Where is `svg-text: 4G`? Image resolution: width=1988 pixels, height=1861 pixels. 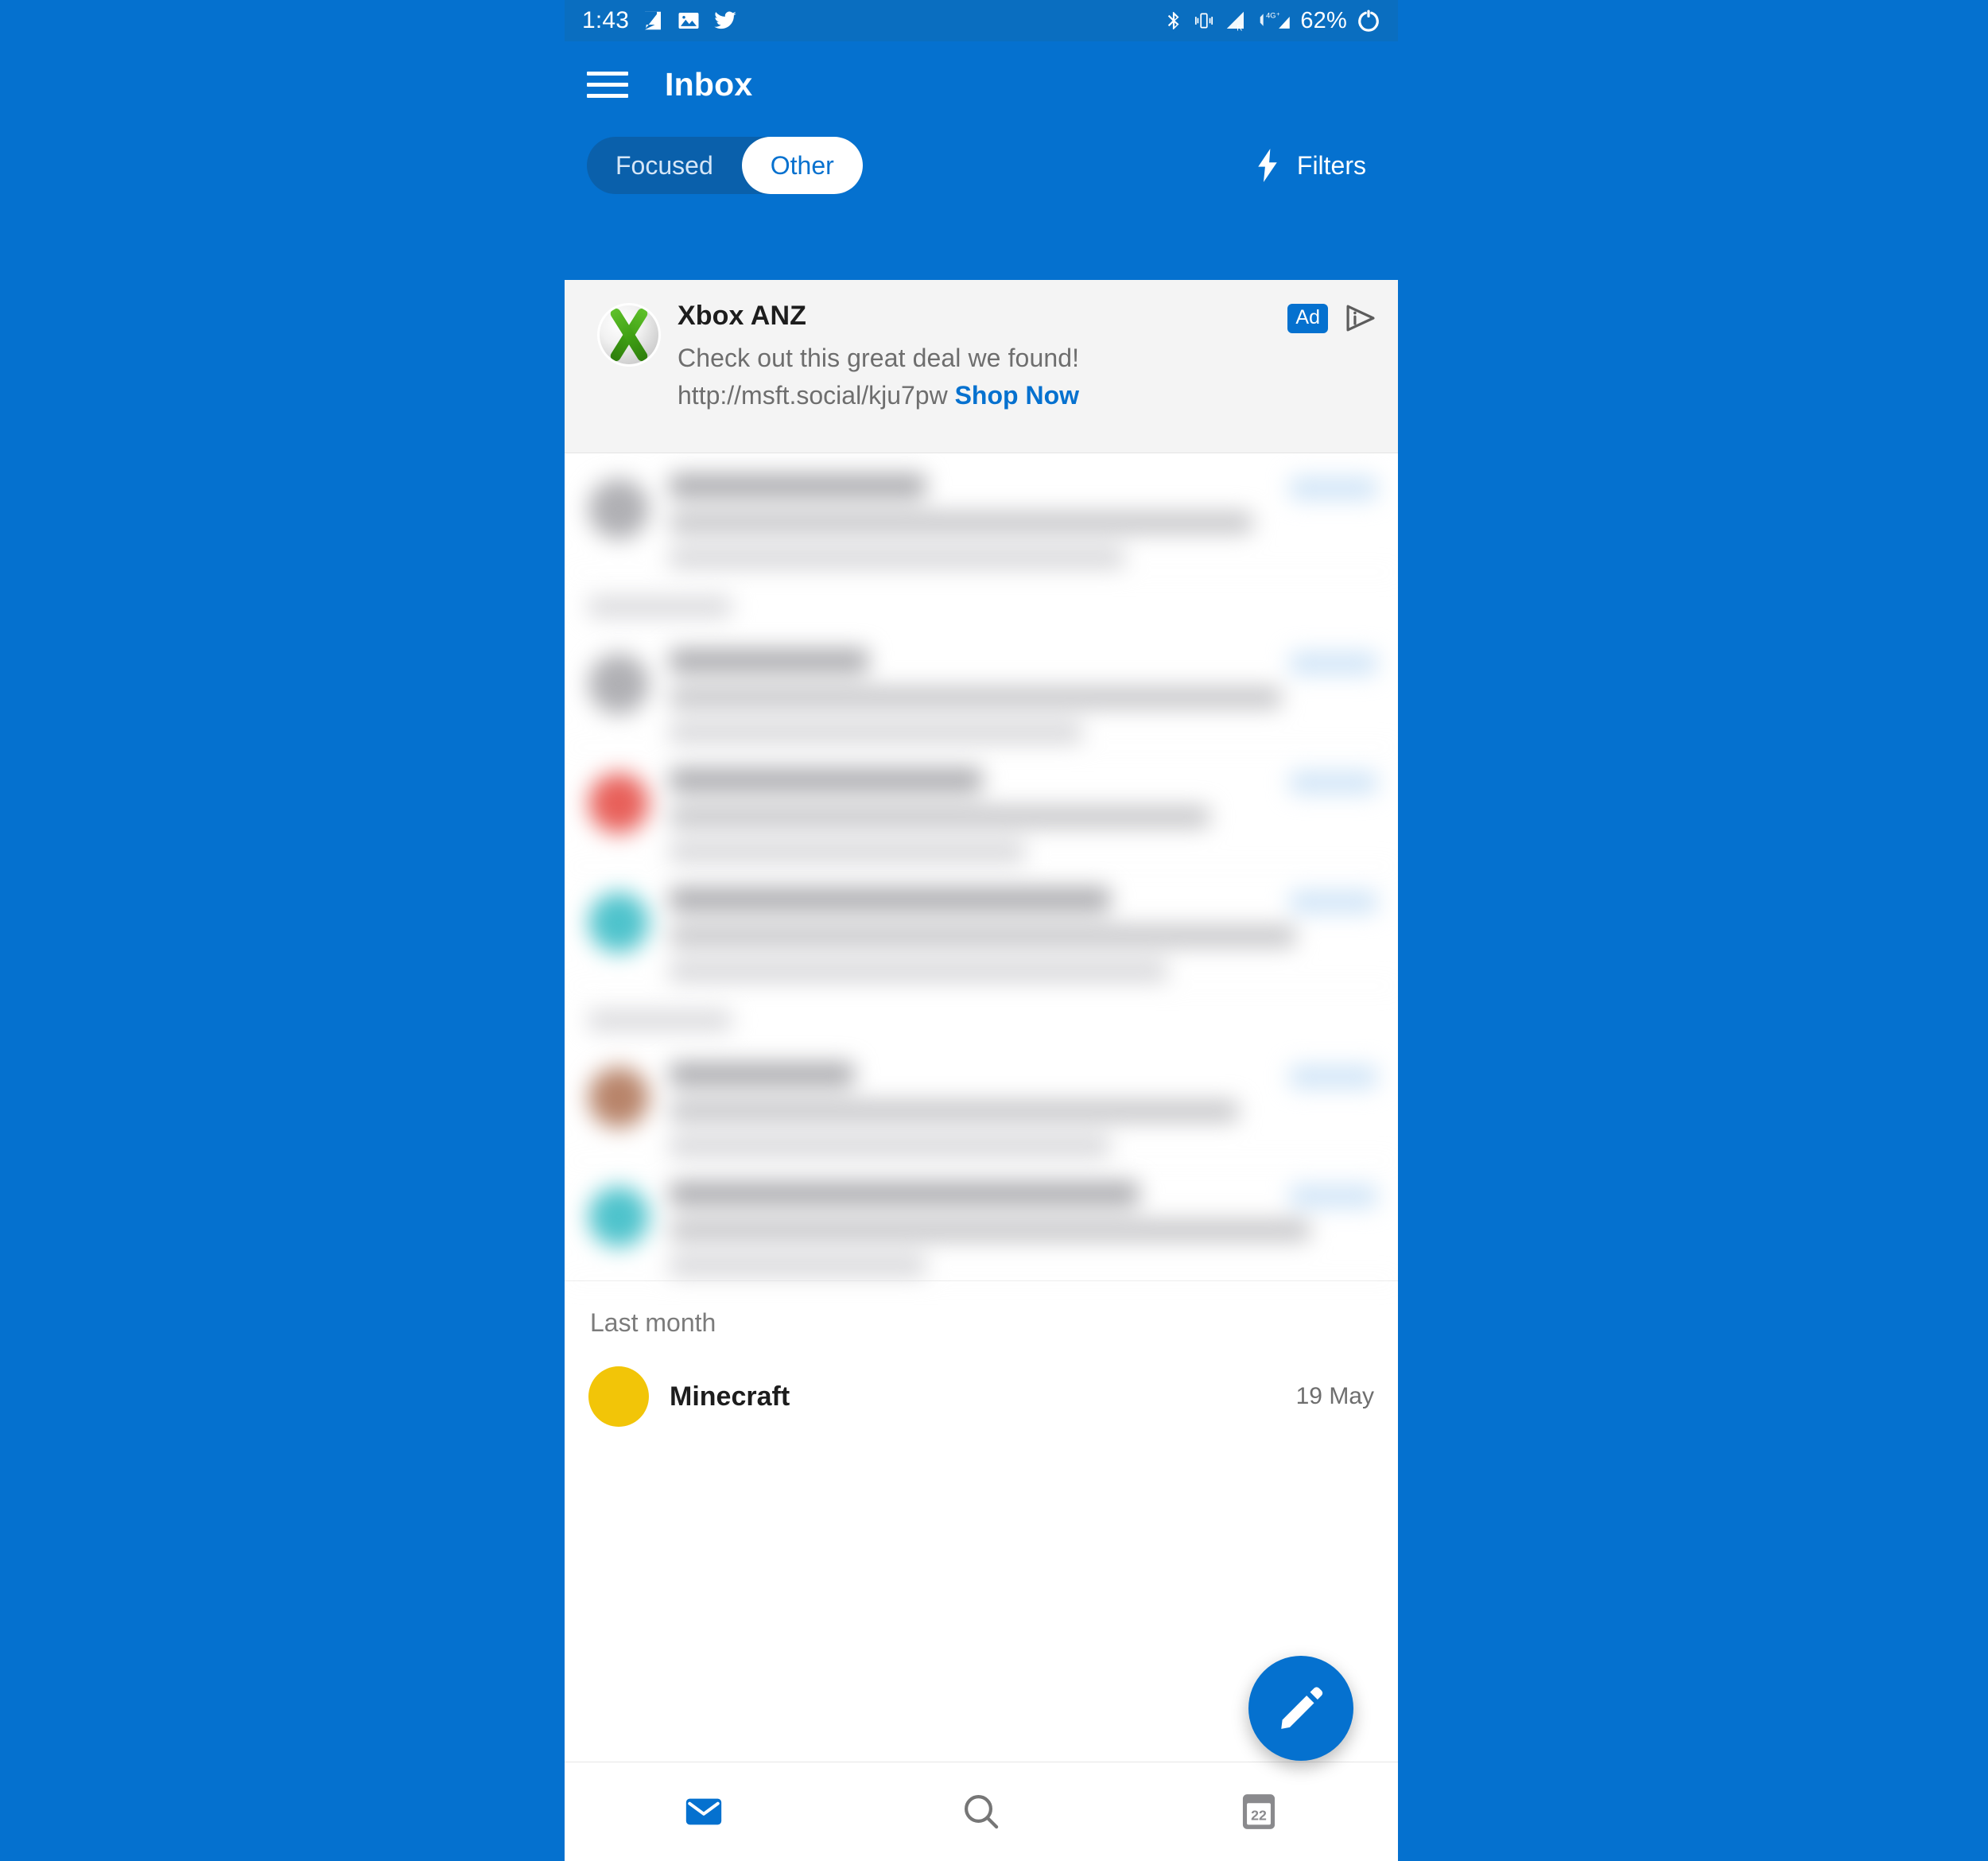
svg-text: 4G is located at coordinates (1271, 15).